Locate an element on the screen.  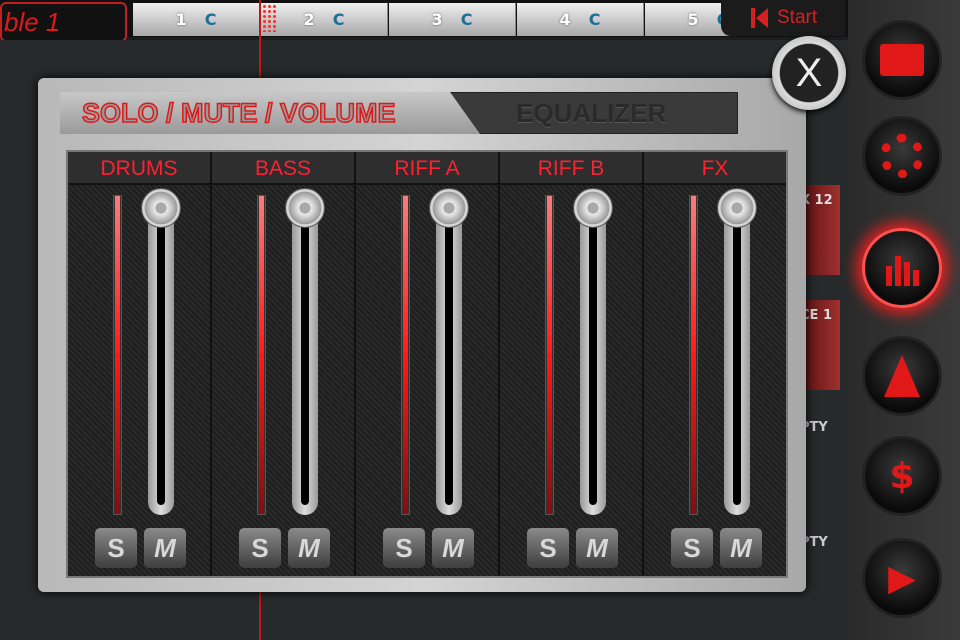
mixer-button is located at coordinates (902, 268).